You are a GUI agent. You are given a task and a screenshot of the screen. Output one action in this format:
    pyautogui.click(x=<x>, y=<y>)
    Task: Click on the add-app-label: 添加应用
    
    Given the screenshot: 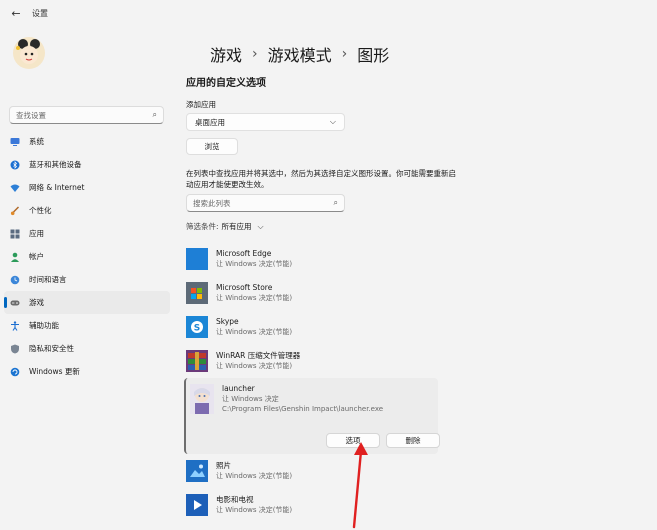 What is the action you would take?
    pyautogui.click(x=201, y=104)
    